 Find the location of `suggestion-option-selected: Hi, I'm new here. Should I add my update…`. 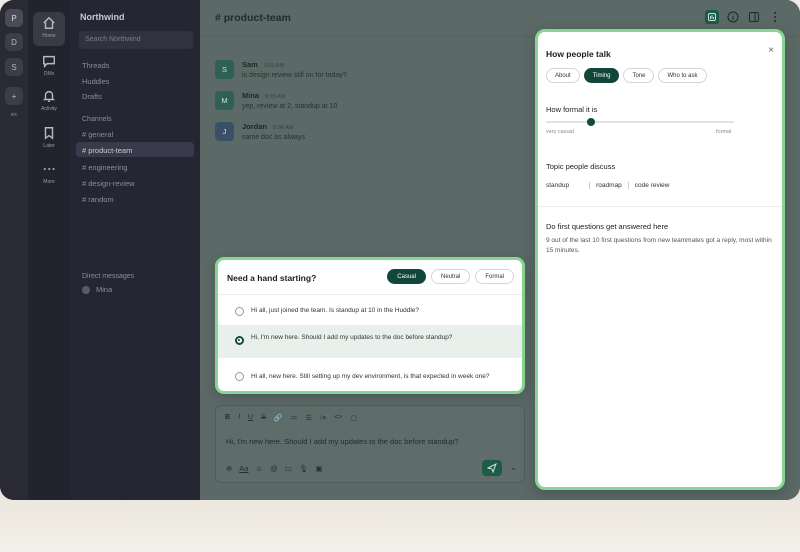

suggestion-option-selected: Hi, I'm new here. Should I add my update… is located at coordinates (370, 341).